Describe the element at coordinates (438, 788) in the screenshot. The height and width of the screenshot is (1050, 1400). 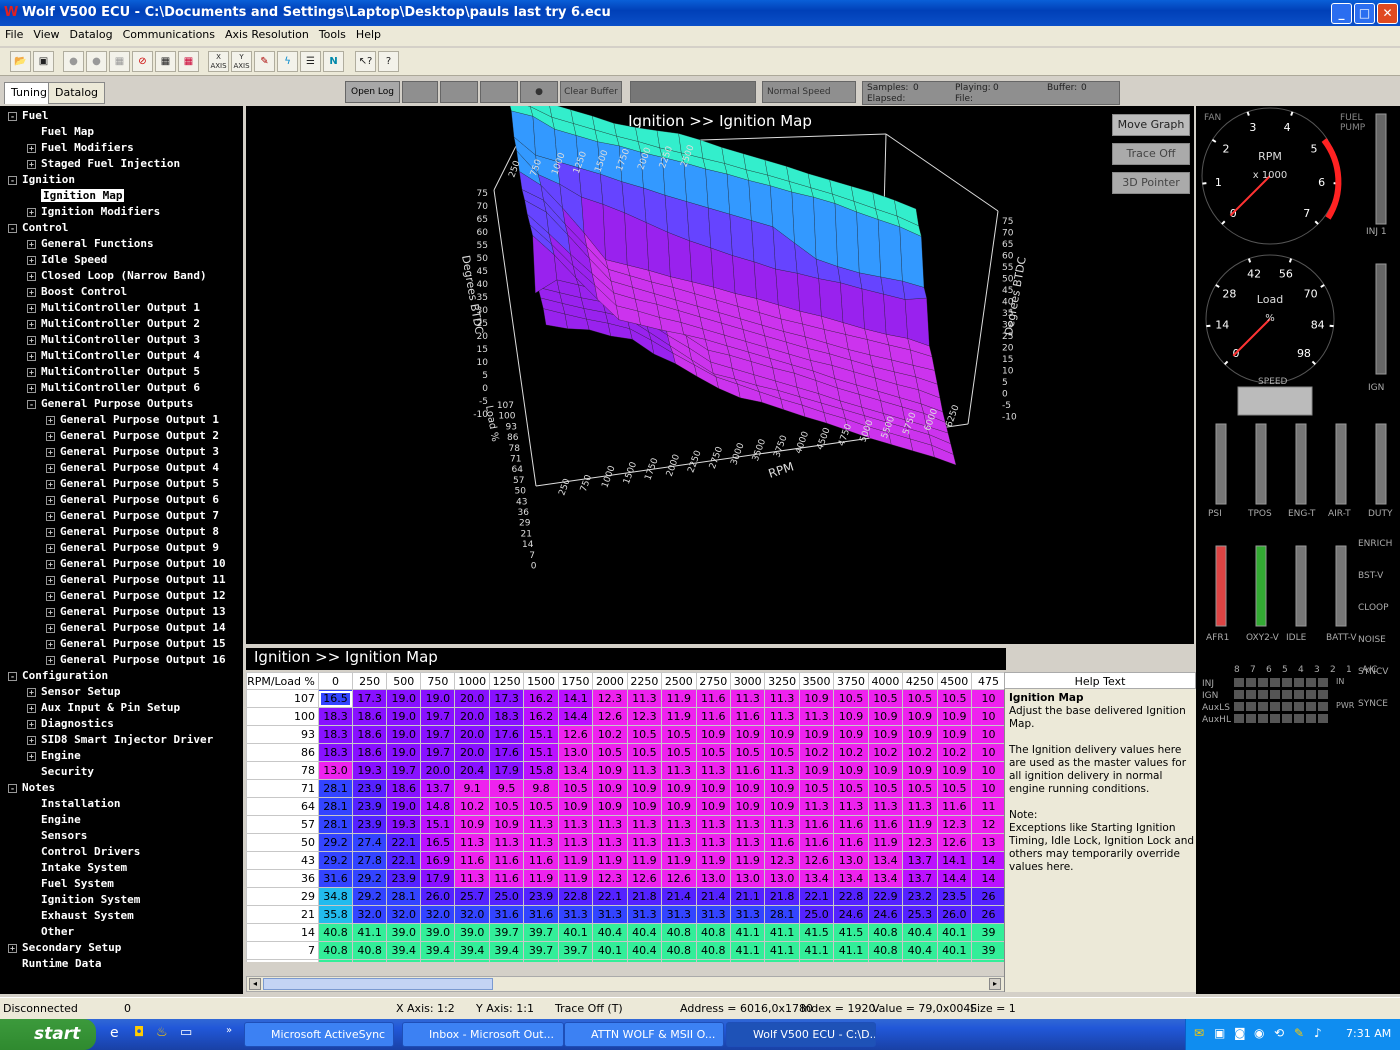
I see `map-cell: 13.7` at that location.